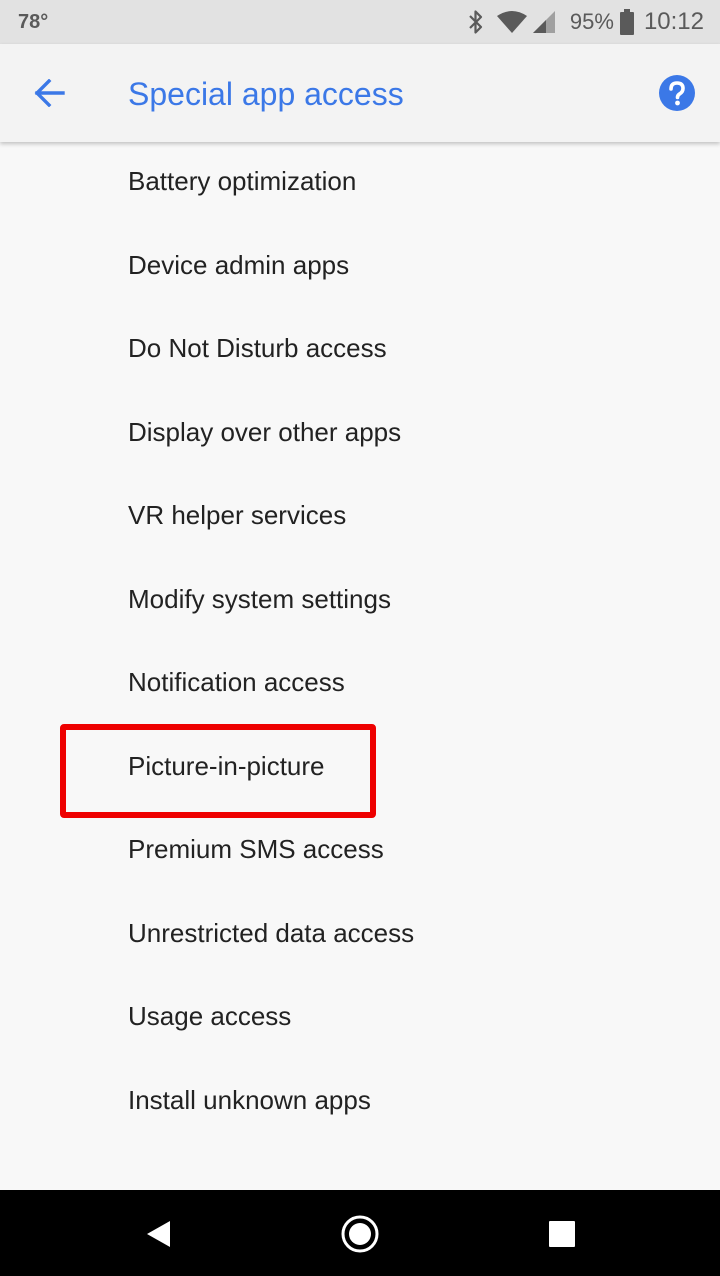 The image size is (720, 1276). Describe the element at coordinates (249, 1099) in the screenshot. I see `list-item-label: Install unknown apps` at that location.